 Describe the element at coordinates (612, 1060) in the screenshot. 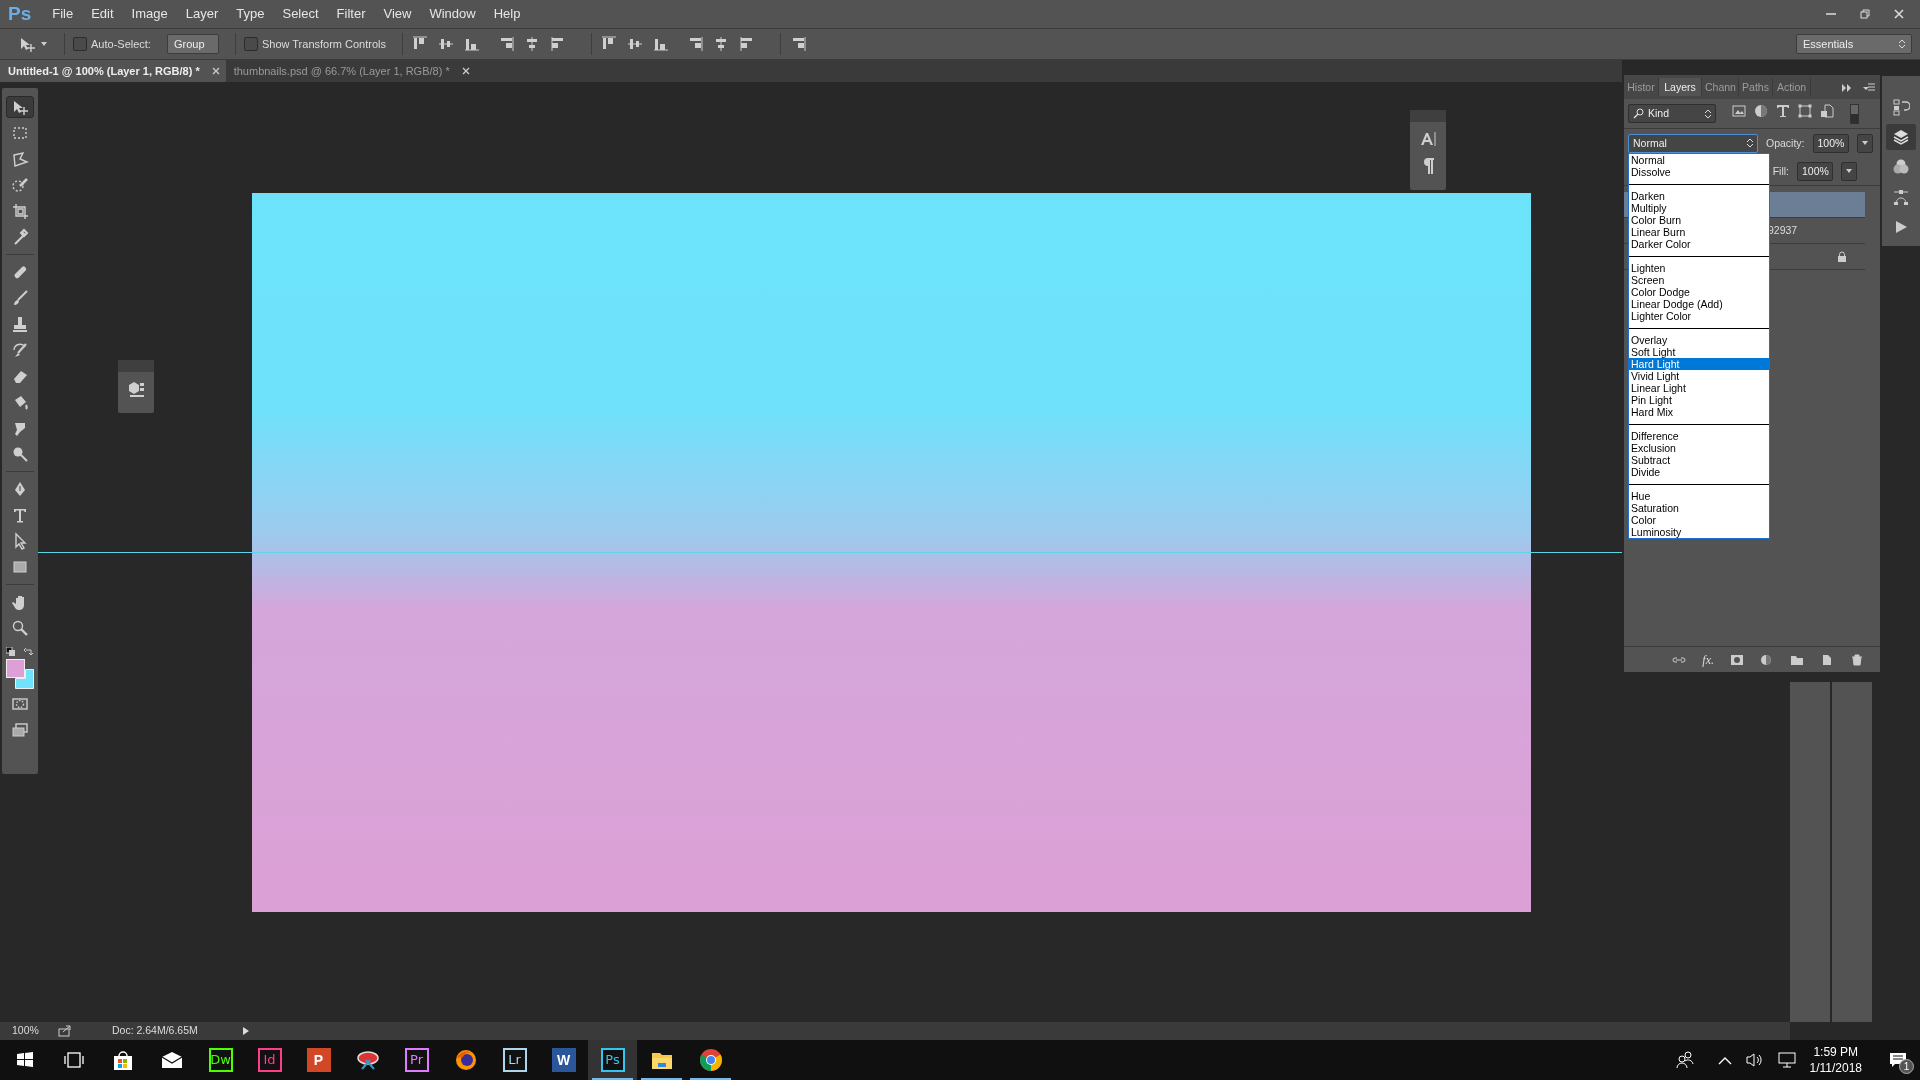

I see `app-tile: Ps` at that location.